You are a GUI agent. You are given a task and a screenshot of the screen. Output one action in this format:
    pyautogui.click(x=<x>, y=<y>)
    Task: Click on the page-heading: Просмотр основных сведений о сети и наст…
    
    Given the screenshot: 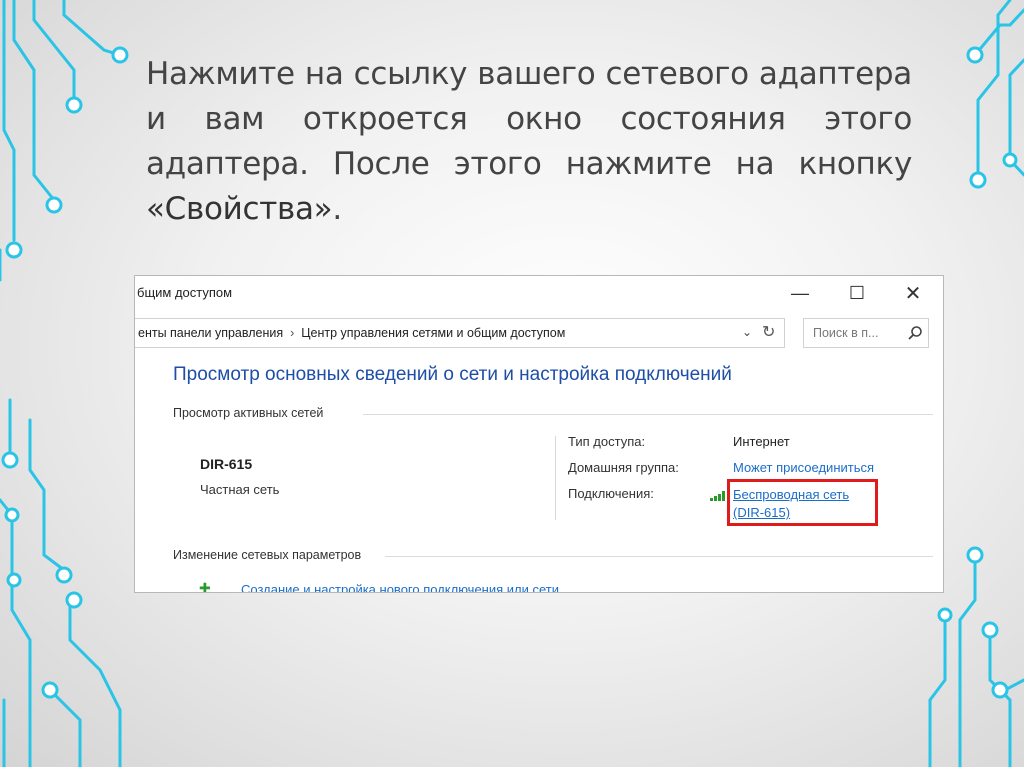 What is the action you would take?
    pyautogui.click(x=452, y=374)
    